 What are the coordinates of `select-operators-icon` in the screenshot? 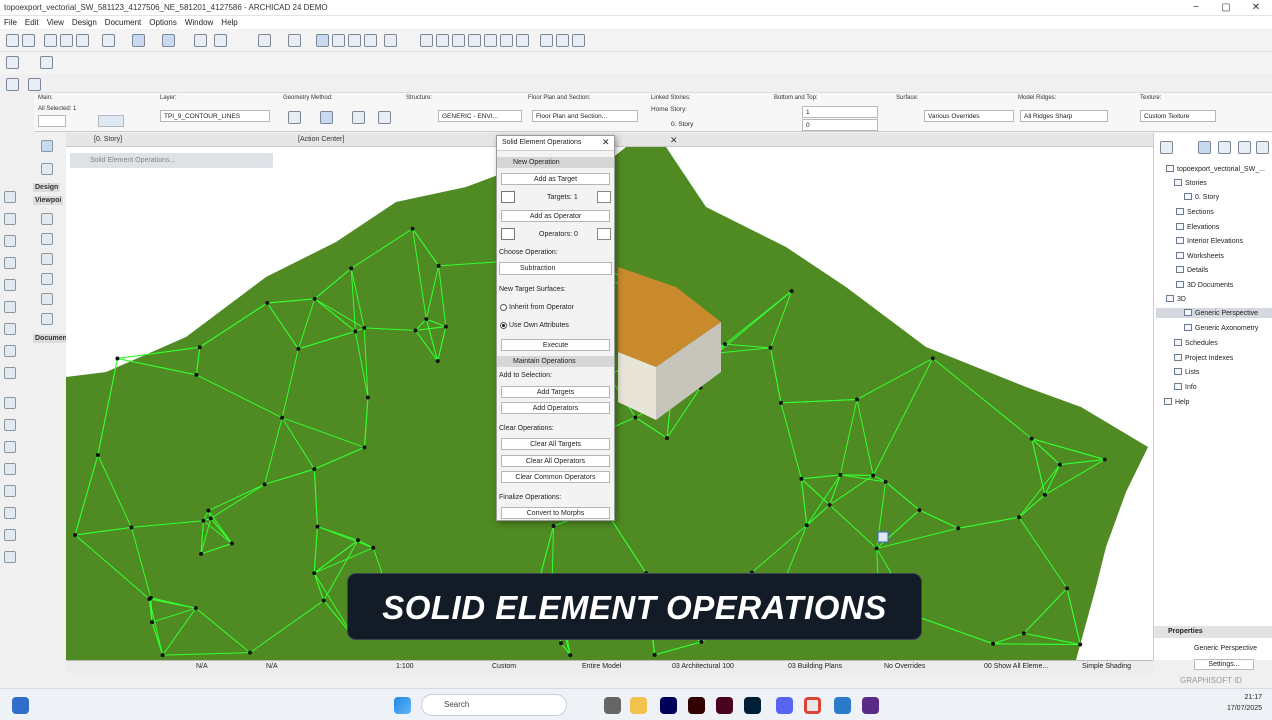 It's located at (604, 234).